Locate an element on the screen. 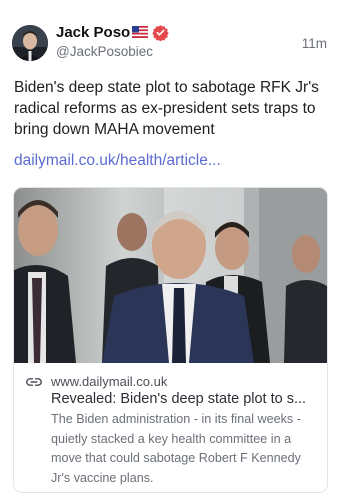  post-timestamp: 11m is located at coordinates (314, 43).